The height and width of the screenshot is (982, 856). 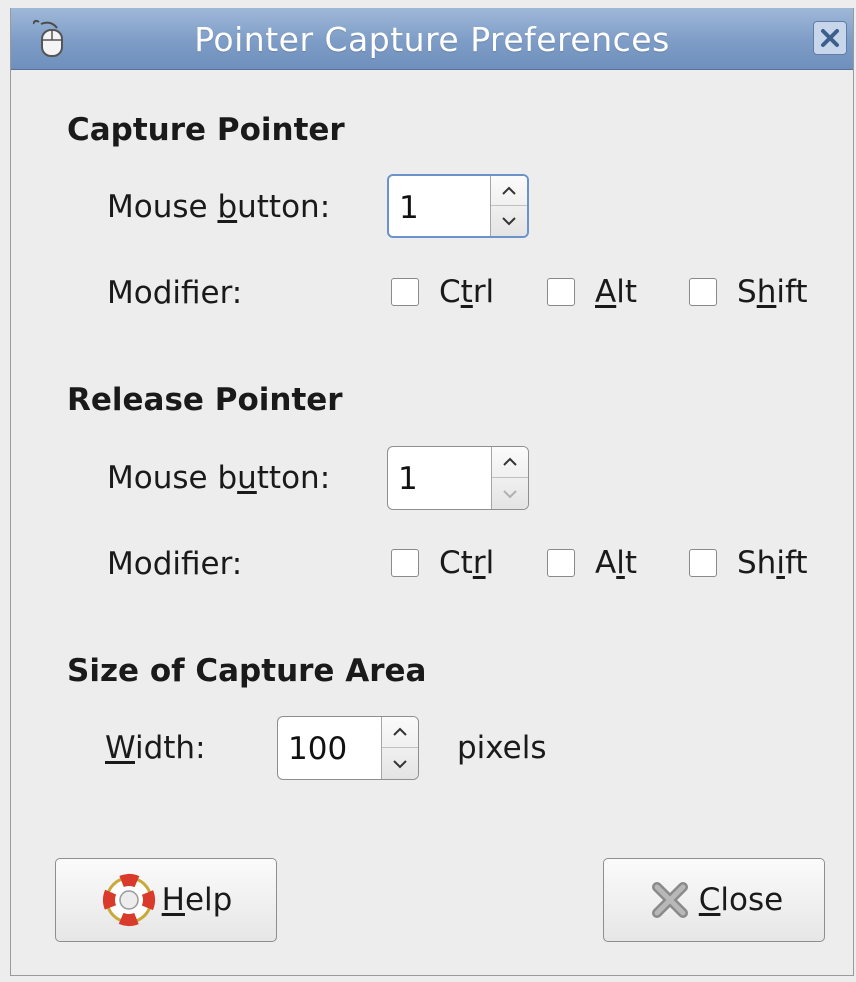 What do you see at coordinates (162, 207) in the screenshot?
I see `label-part: Mouse` at bounding box center [162, 207].